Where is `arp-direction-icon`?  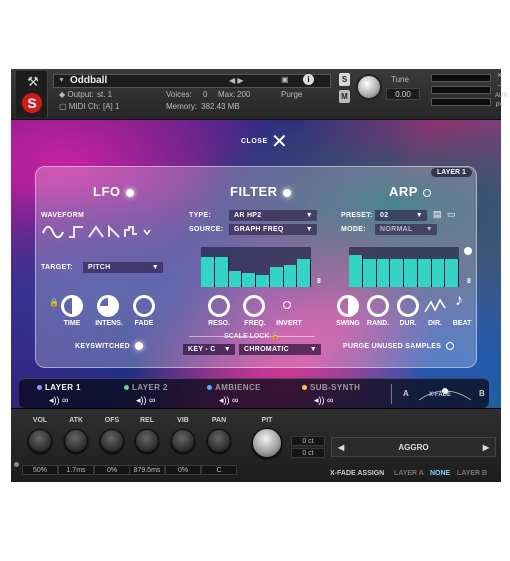 arp-direction-icon is located at coordinates (435, 306).